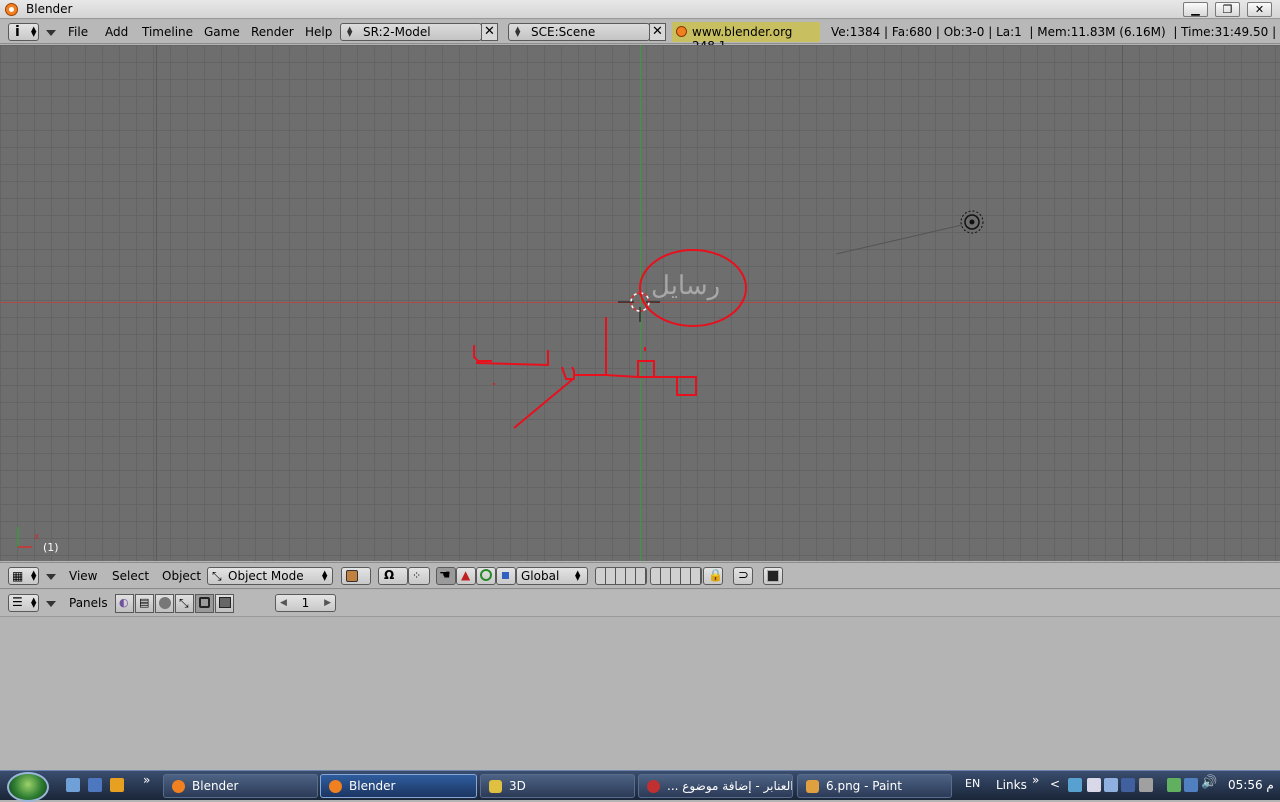  I want to click on rotate-manipulator, so click(486, 576).